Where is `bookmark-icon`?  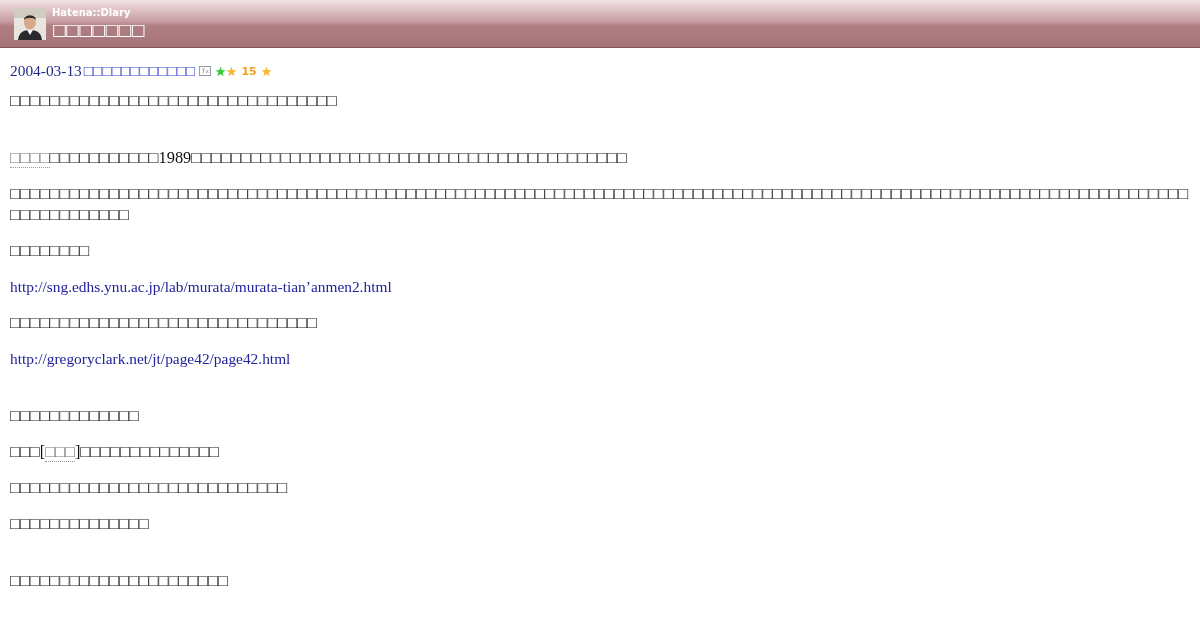 bookmark-icon is located at coordinates (205, 71).